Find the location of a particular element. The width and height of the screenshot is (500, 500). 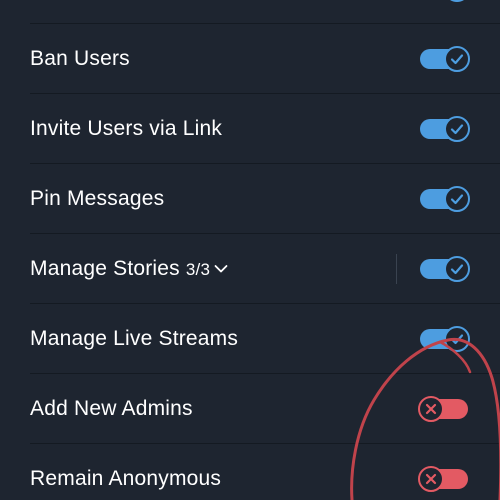

permission-label: Pin Messages is located at coordinates (97, 198).